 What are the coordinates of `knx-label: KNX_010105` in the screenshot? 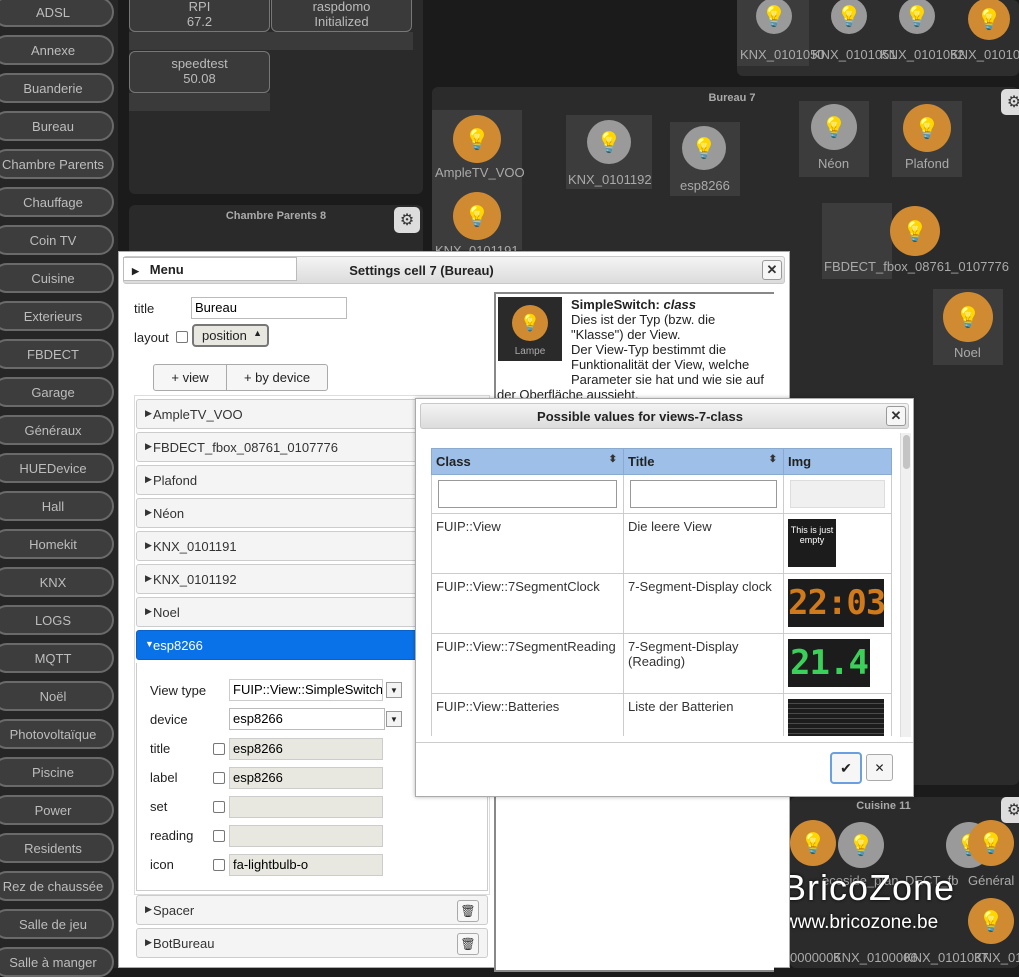 It's located at (984, 54).